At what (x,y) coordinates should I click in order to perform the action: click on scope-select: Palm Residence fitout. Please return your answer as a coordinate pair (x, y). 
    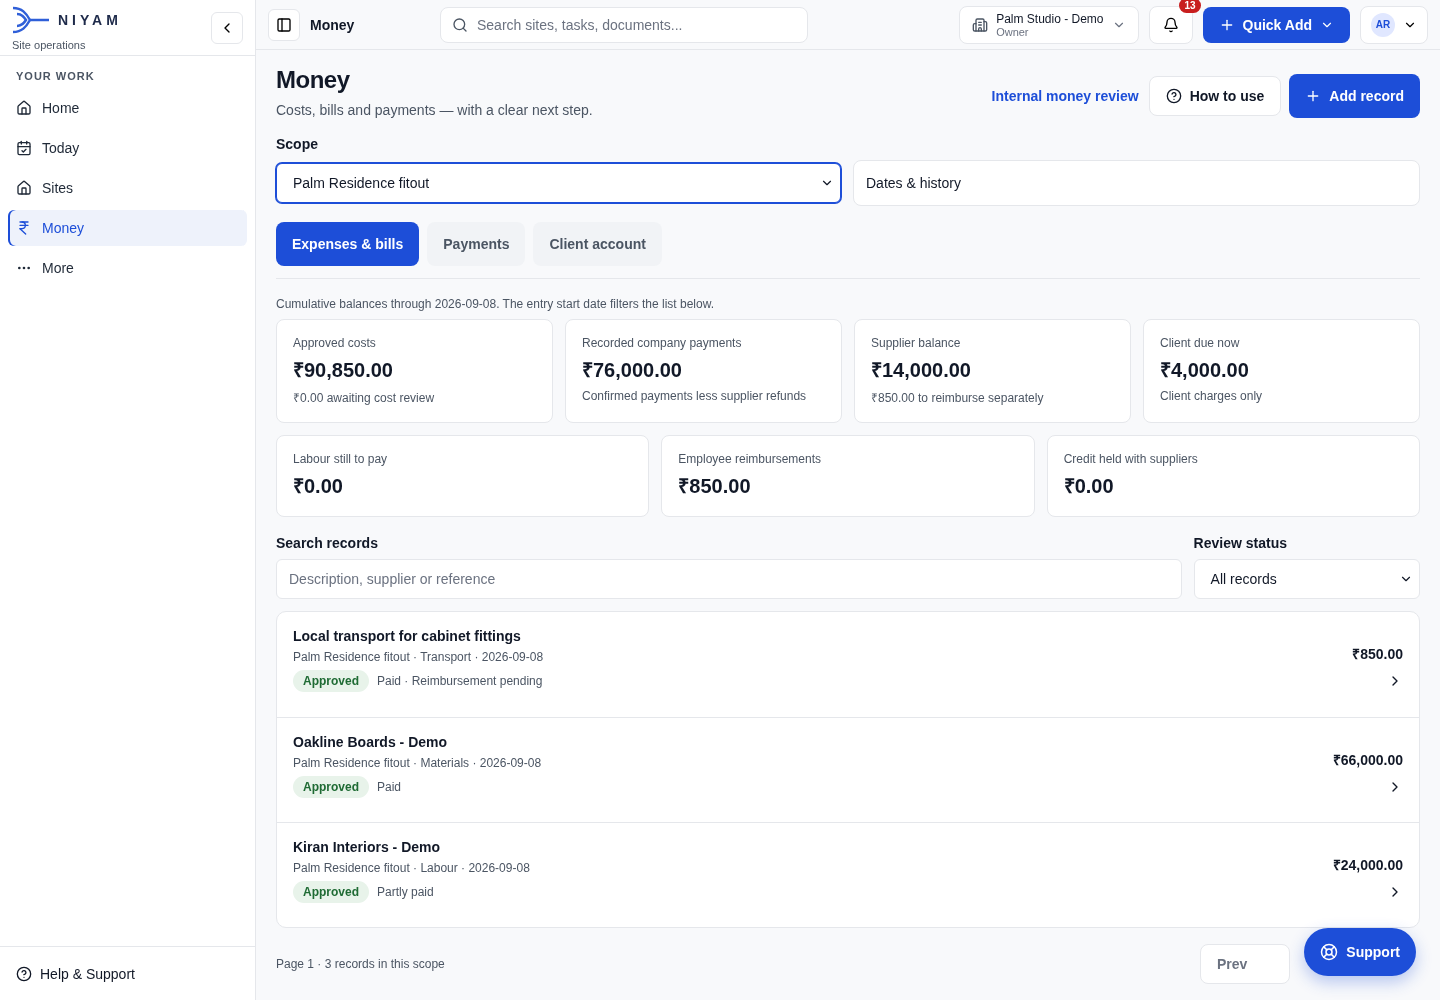
    Looking at the image, I should click on (558, 183).